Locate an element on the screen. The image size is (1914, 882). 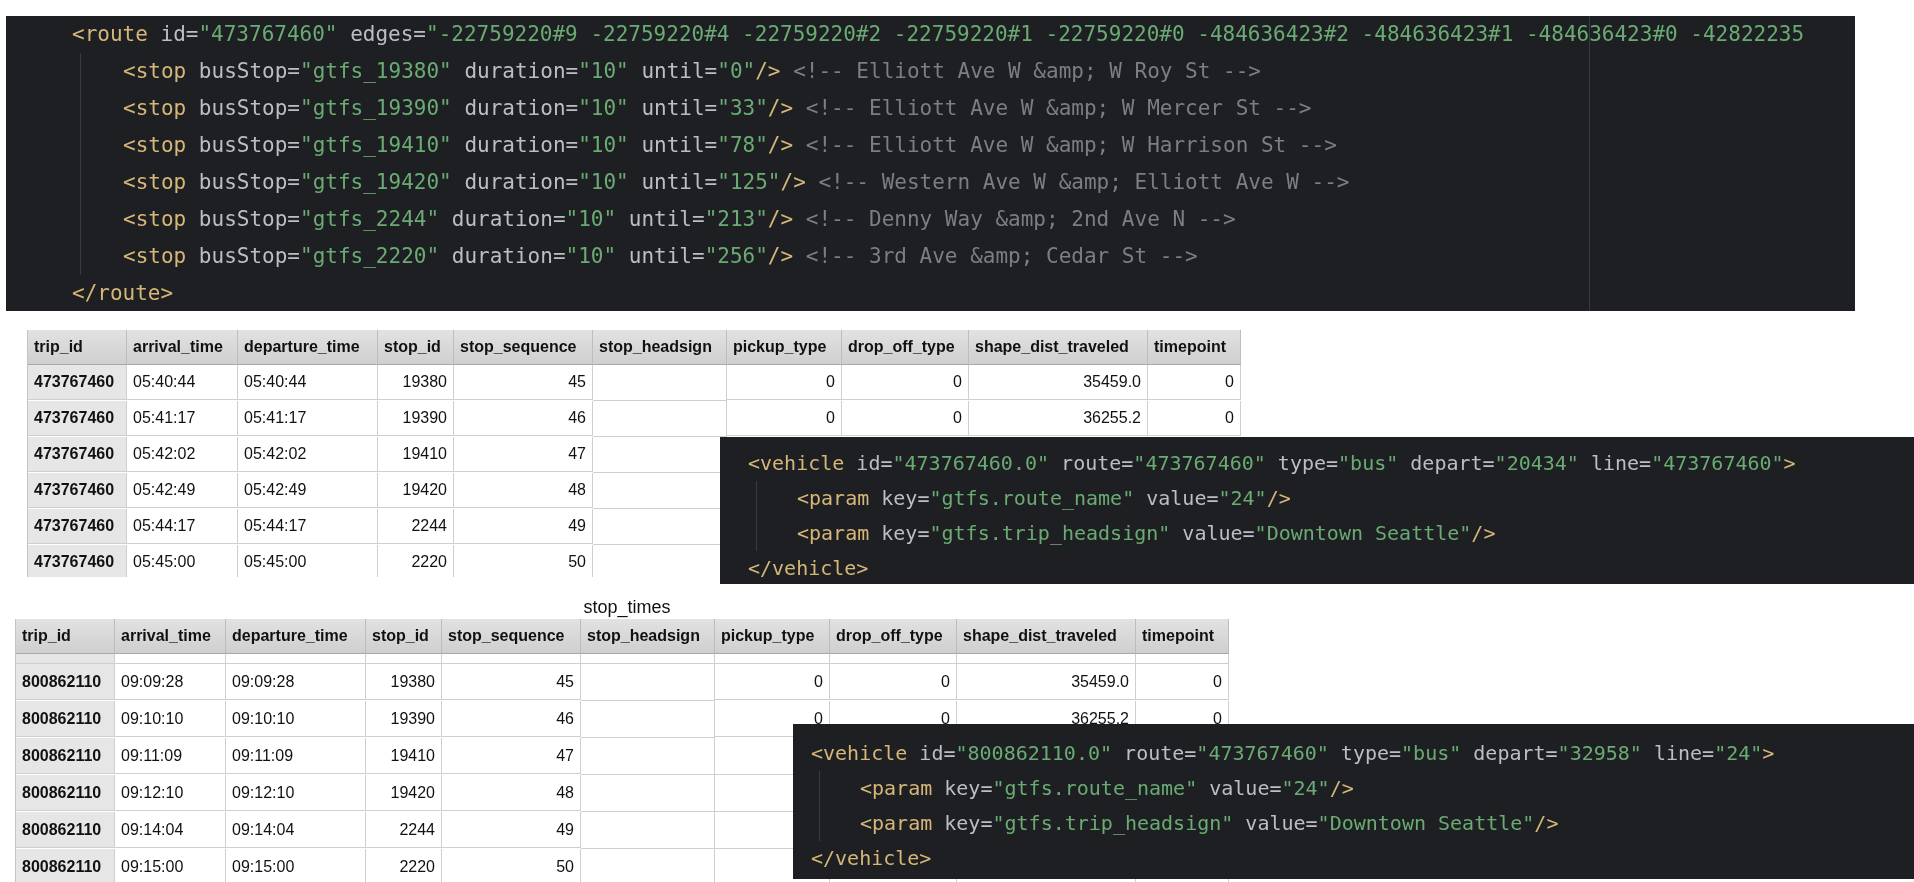
code-line: <stop busStop="gtfs_2244" duration="10" until="213"/> <!-- Denny Way &amp; 2nd Ave N --> is located at coordinates (680, 219).